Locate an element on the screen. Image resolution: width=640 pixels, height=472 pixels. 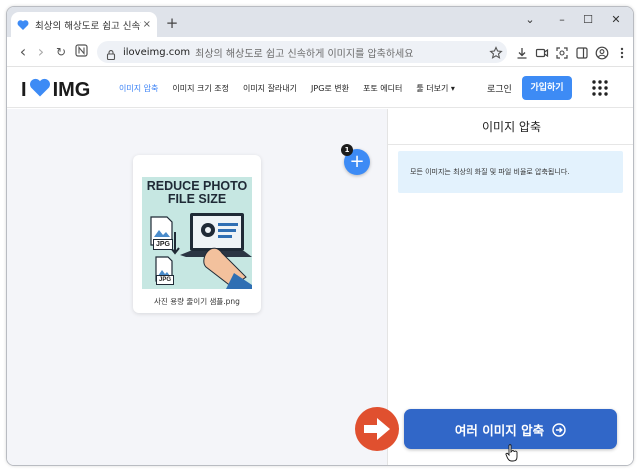
new-tab-button: + is located at coordinates (172, 23).